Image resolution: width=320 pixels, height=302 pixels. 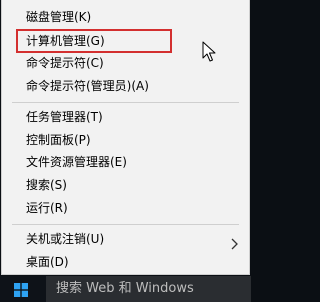 I want to click on menu-item-disk-management: 磁盘管理(K), so click(x=125, y=17).